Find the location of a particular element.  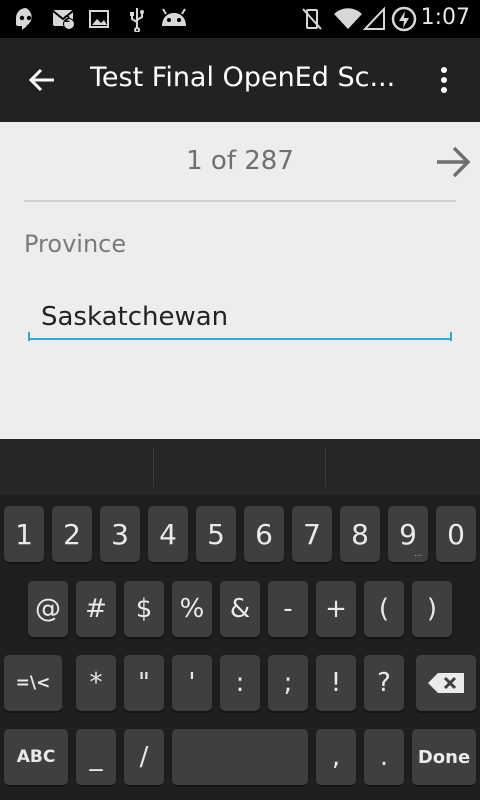

key-label: ! is located at coordinates (336, 683).